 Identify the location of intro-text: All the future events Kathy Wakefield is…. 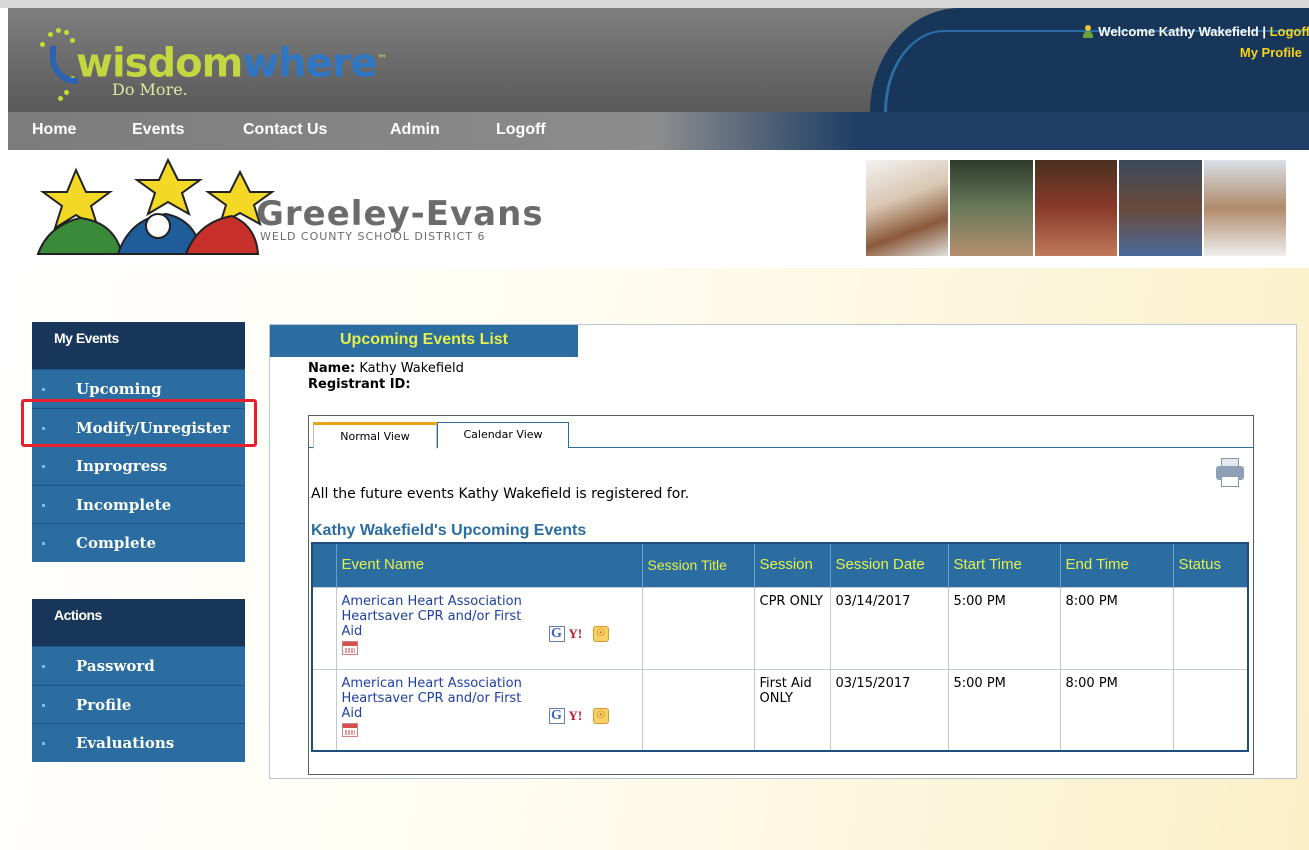
(500, 494).